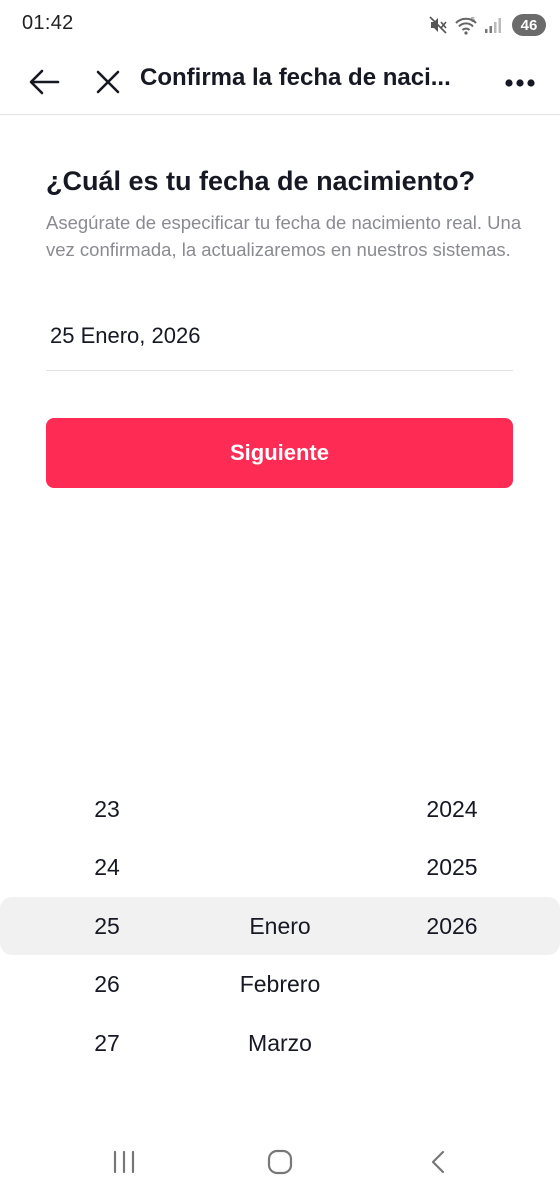  I want to click on system-navigation-bar, so click(280, 1165).